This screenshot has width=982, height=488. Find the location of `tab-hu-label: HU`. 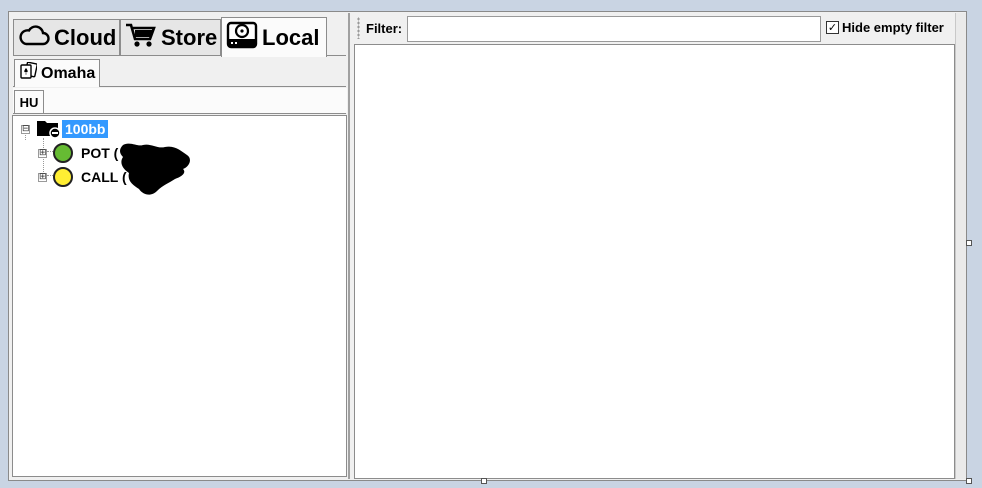

tab-hu-label: HU is located at coordinates (29, 102).